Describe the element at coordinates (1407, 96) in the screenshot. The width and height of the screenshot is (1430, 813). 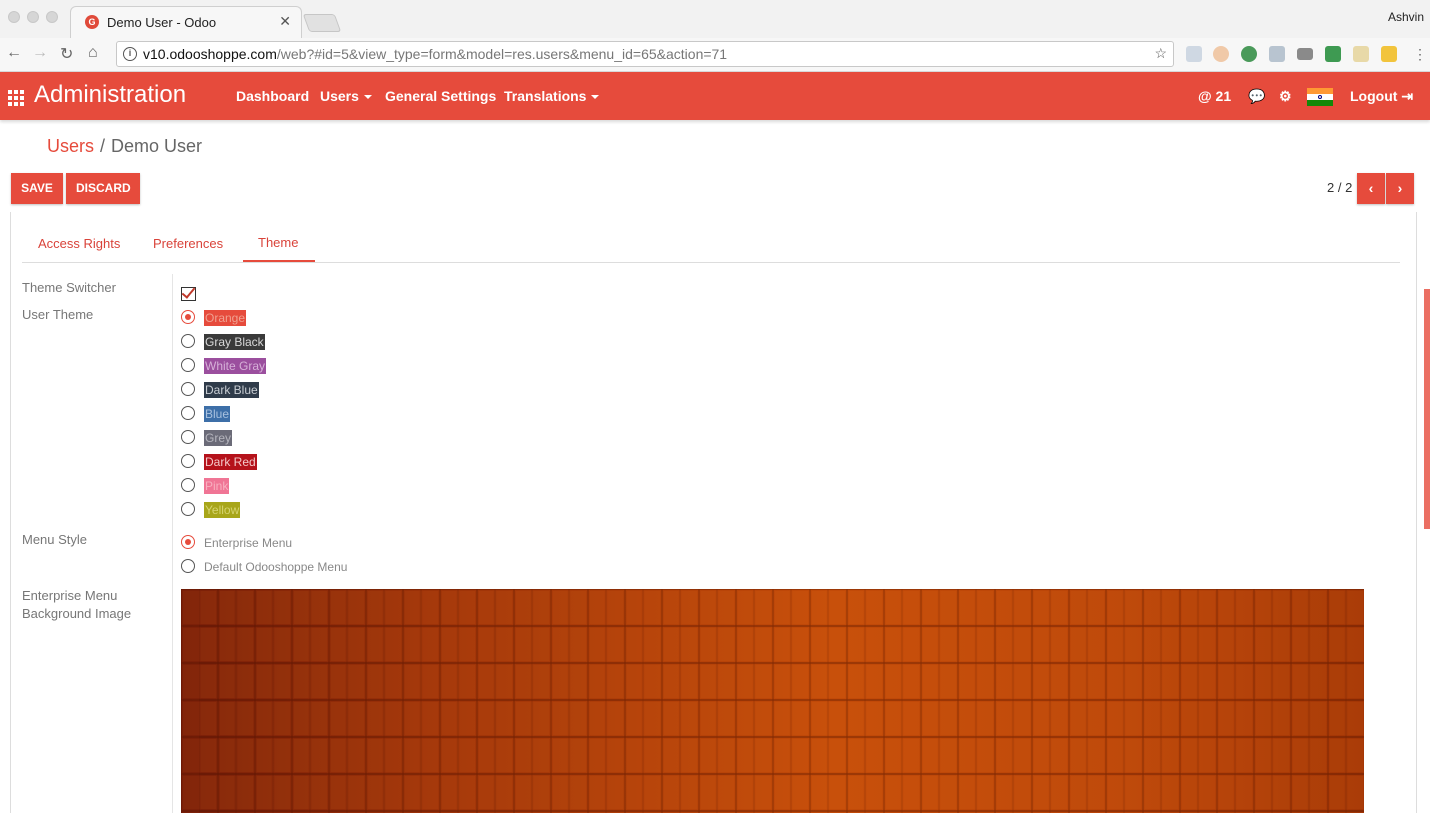
I see `logout-icon: ⇥` at that location.